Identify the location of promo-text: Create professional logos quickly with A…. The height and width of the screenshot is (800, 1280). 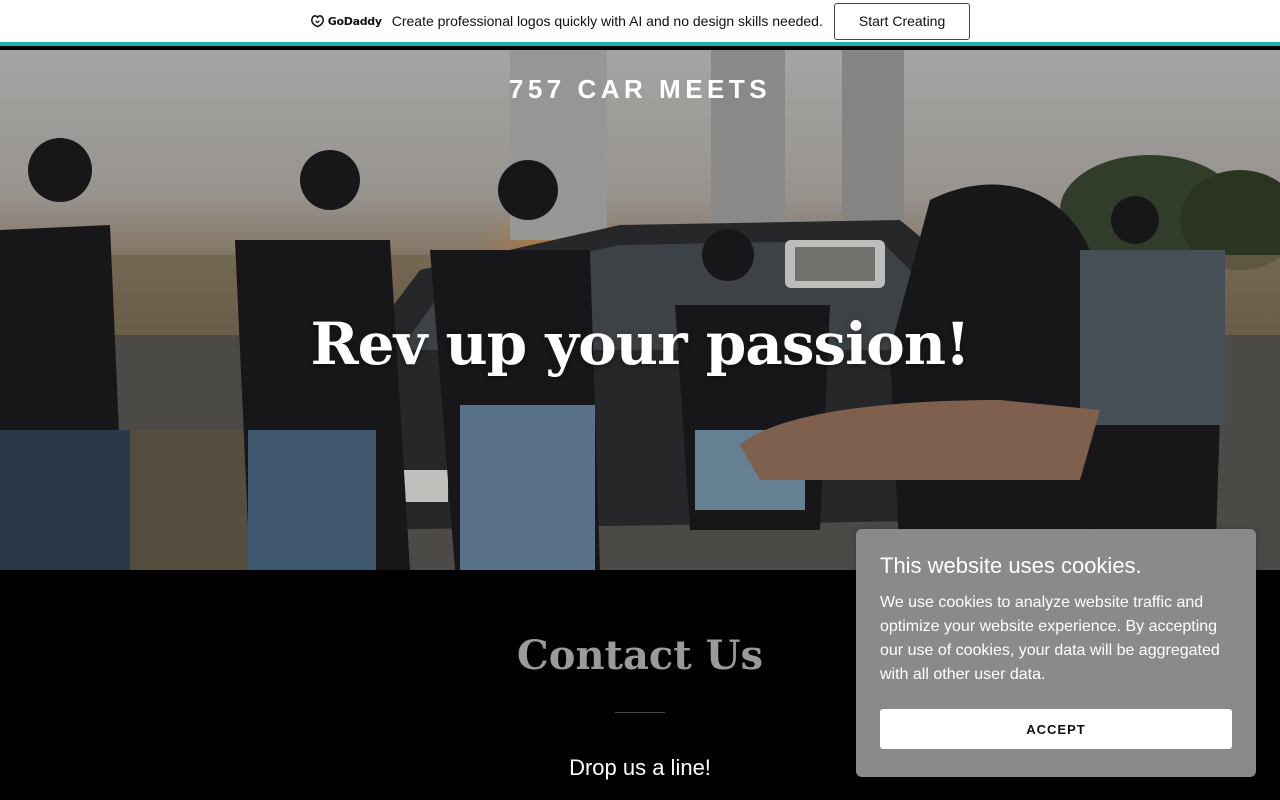
(607, 21).